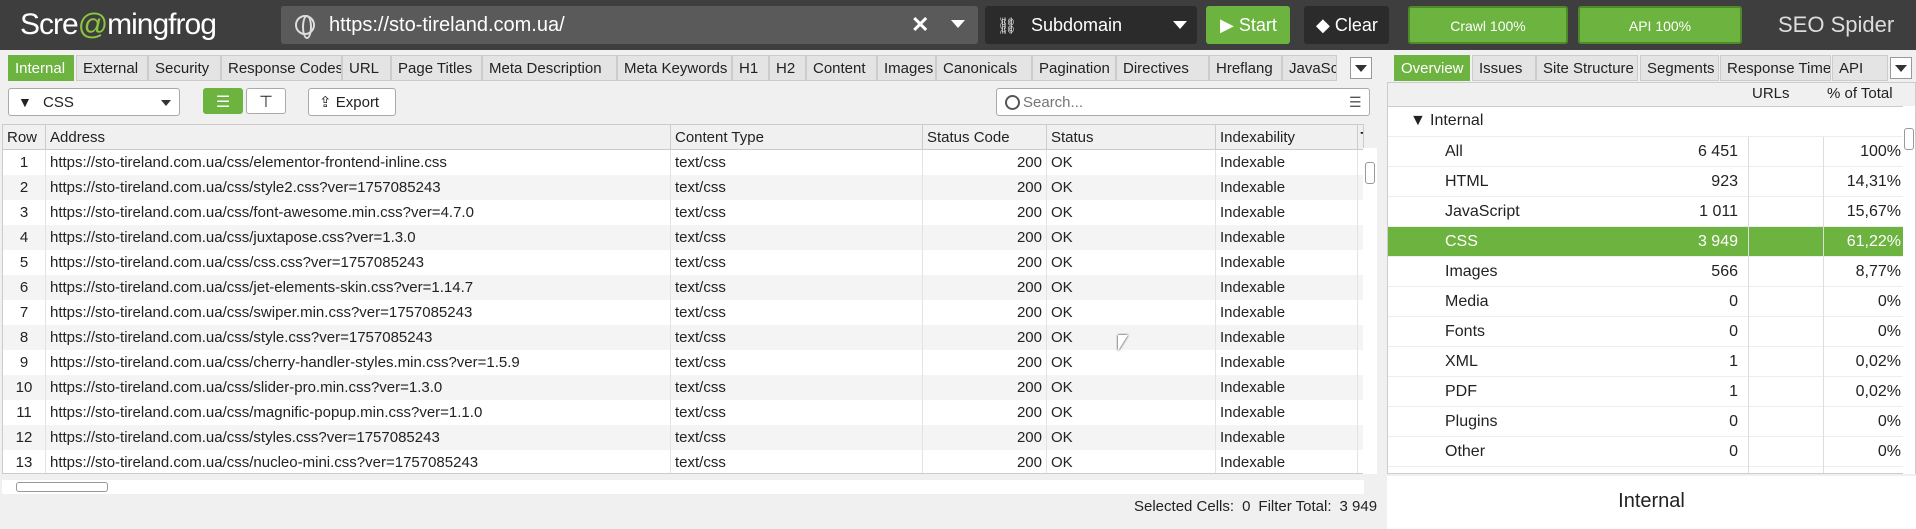 Image resolution: width=1916 pixels, height=529 pixels. Describe the element at coordinates (1361, 134) in the screenshot. I see `add-column-icon: +` at that location.